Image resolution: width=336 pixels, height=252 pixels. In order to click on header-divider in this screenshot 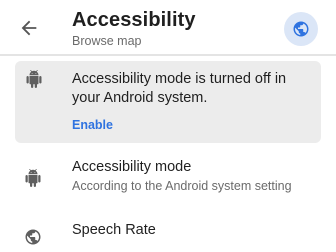, I will do `click(168, 55)`.